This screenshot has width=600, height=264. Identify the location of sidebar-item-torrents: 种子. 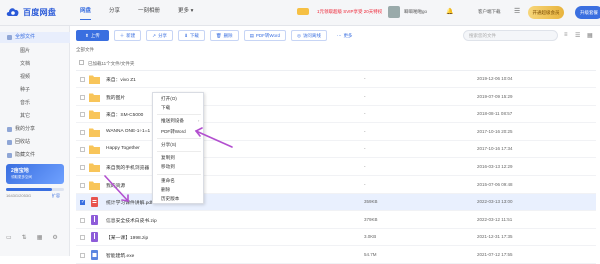
(35, 90).